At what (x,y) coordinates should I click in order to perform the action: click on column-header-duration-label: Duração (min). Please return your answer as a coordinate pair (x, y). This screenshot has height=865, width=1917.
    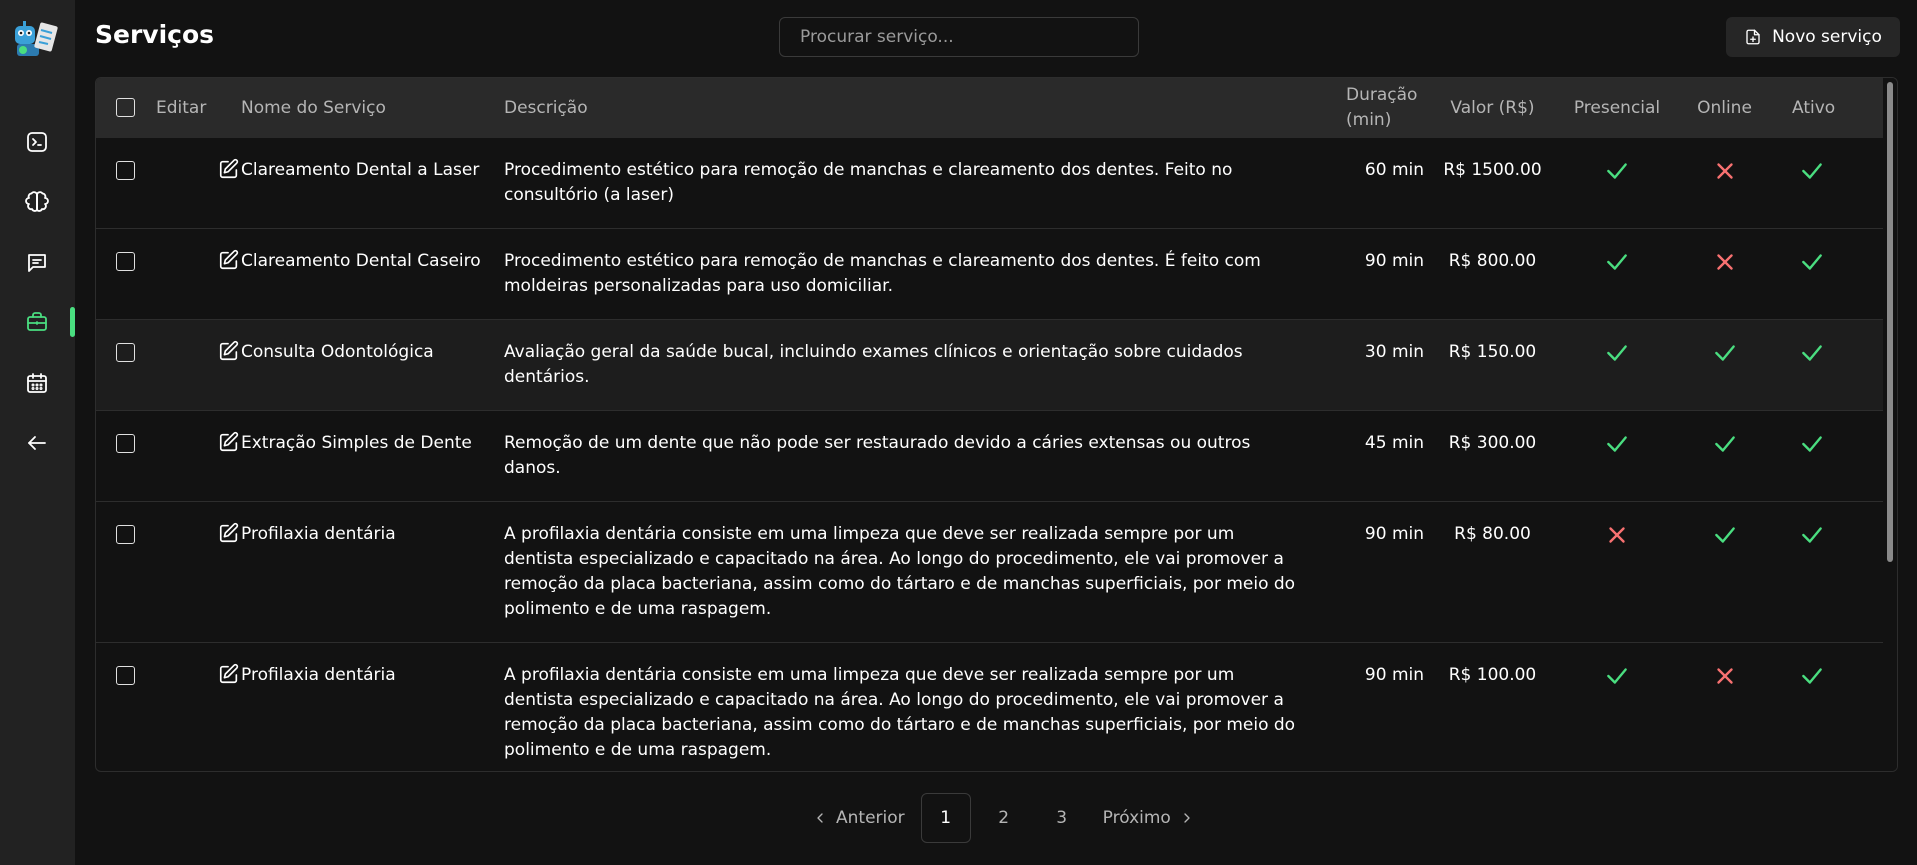
    Looking at the image, I should click on (1382, 107).